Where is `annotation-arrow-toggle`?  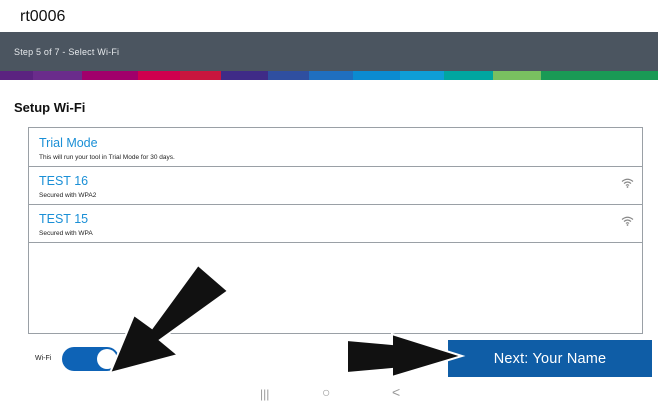
annotation-arrow-toggle is located at coordinates (169, 319).